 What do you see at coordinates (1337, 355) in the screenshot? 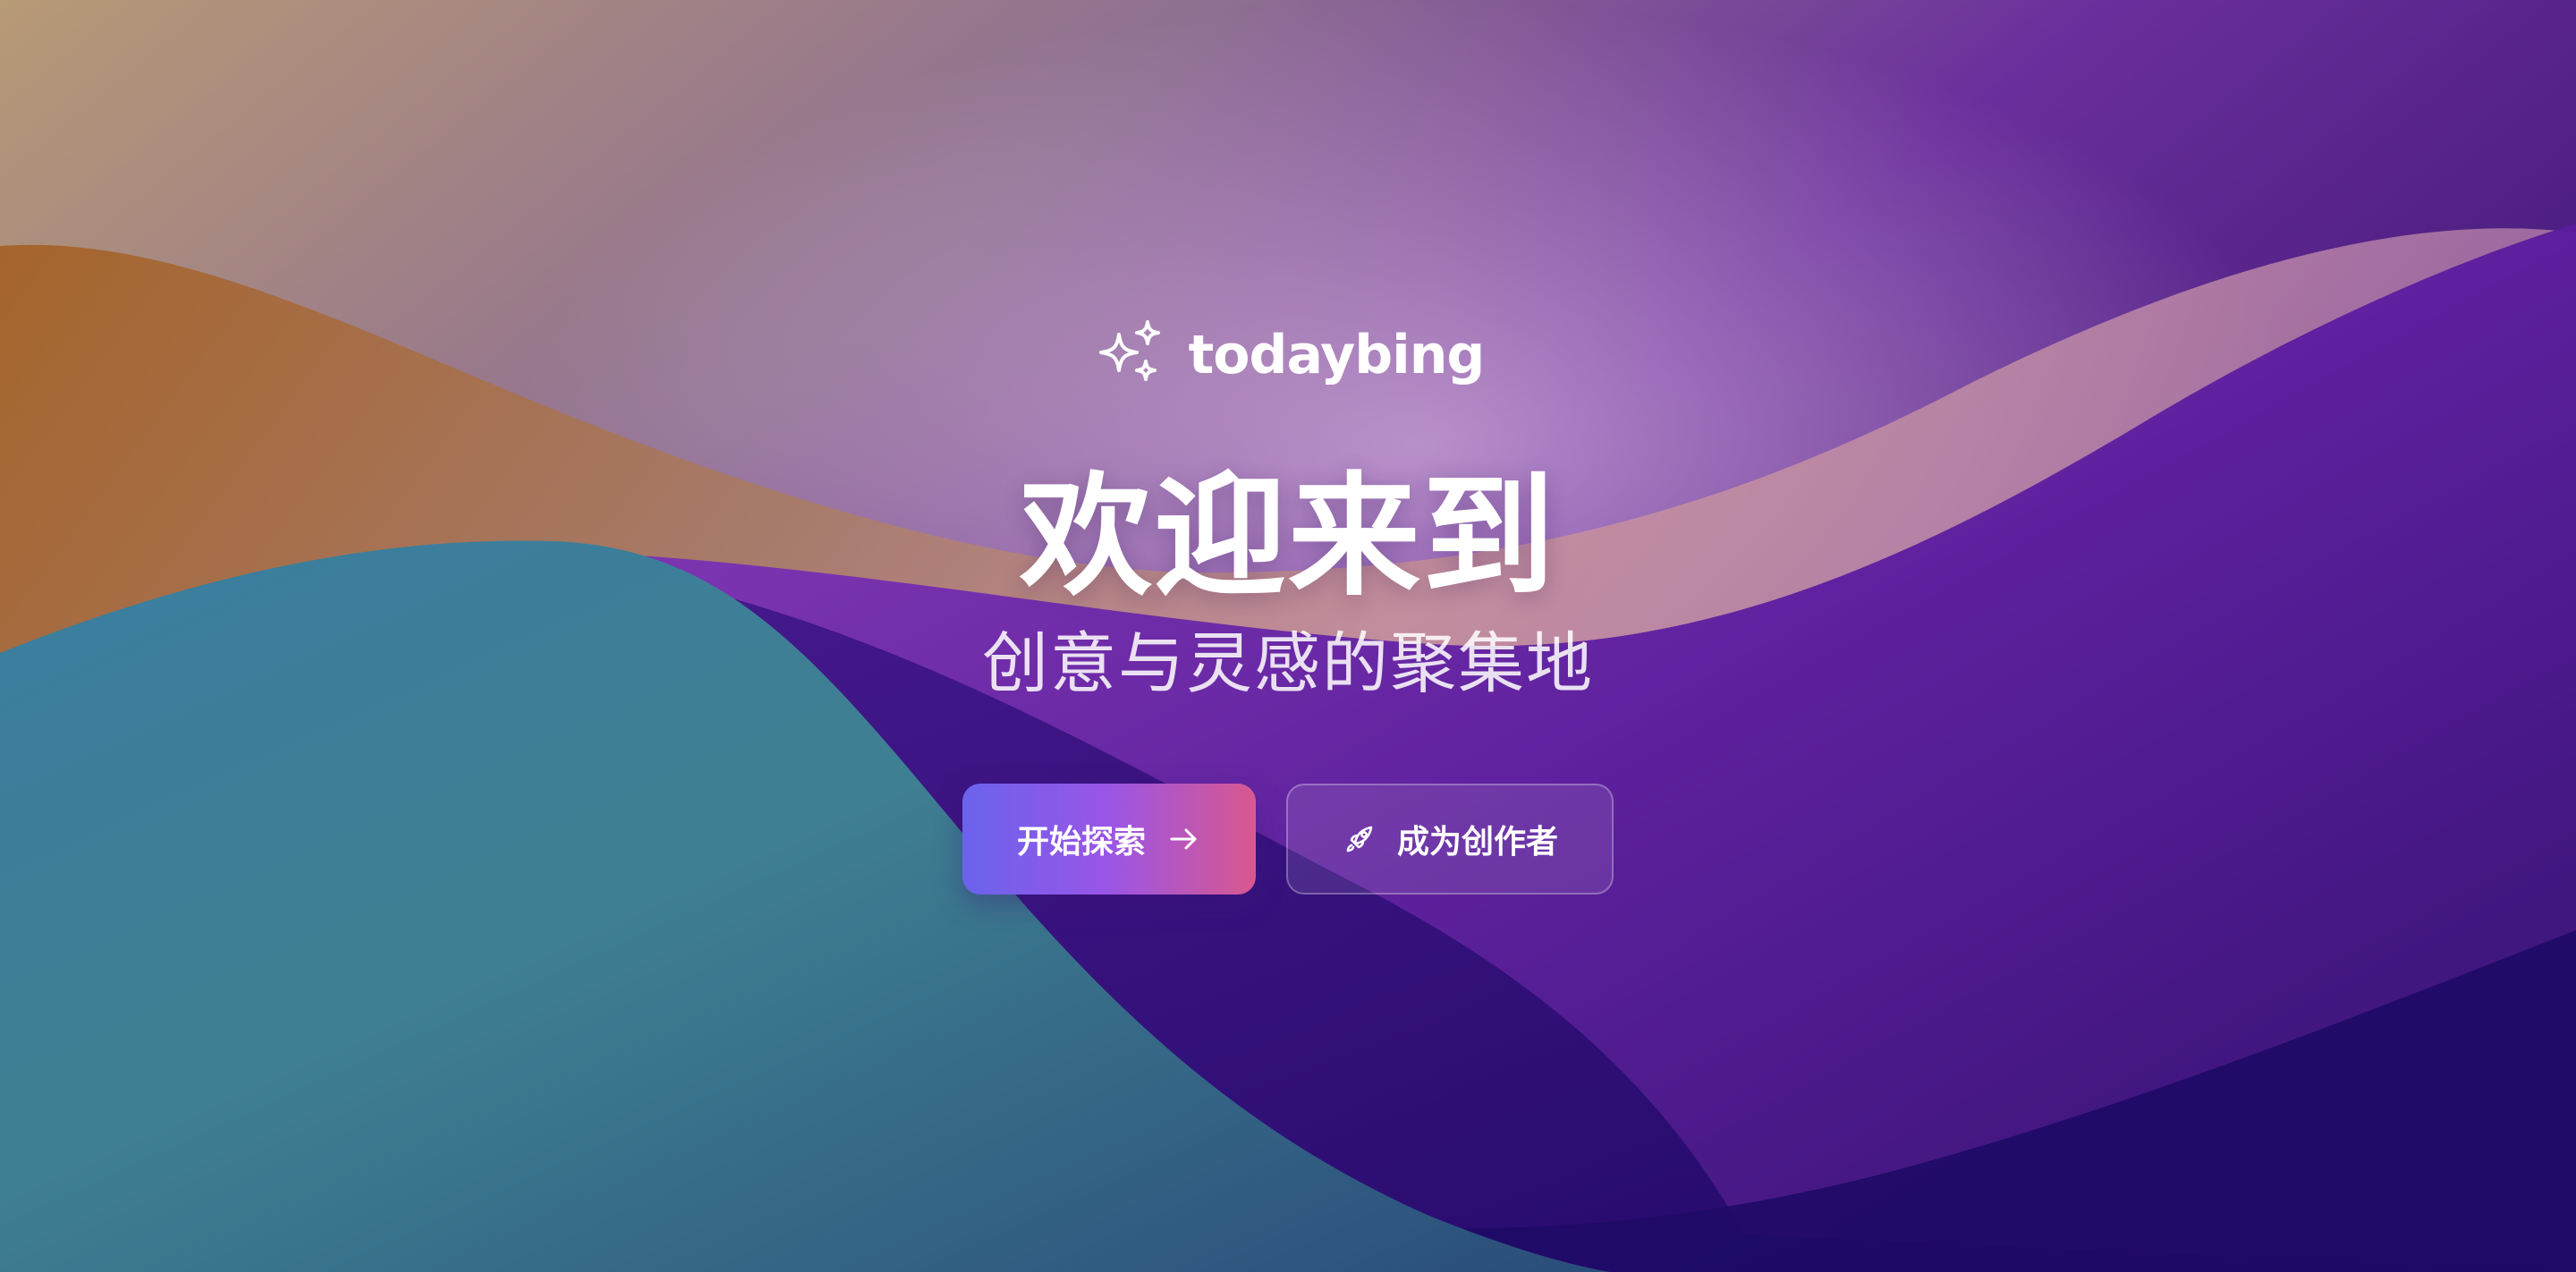
I see `brand-name: todaybing` at bounding box center [1337, 355].